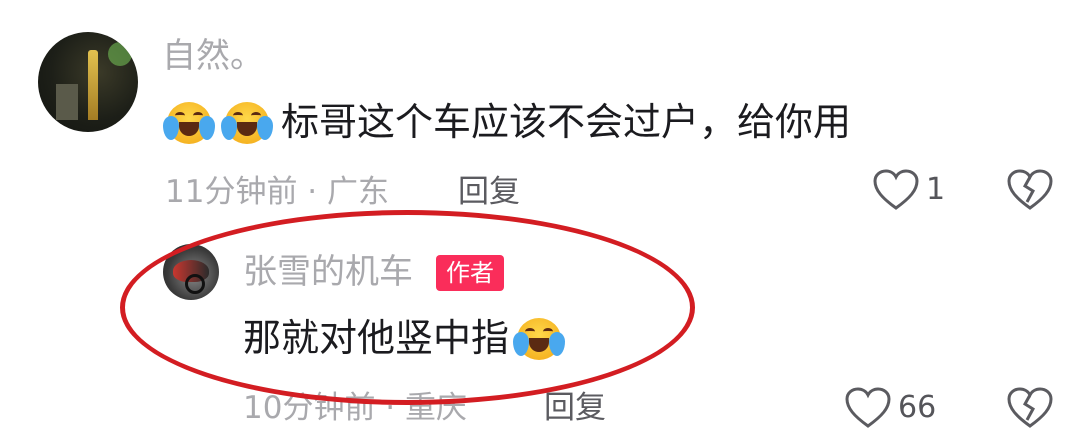  What do you see at coordinates (213, 56) in the screenshot?
I see `comment-username: 自然。` at bounding box center [213, 56].